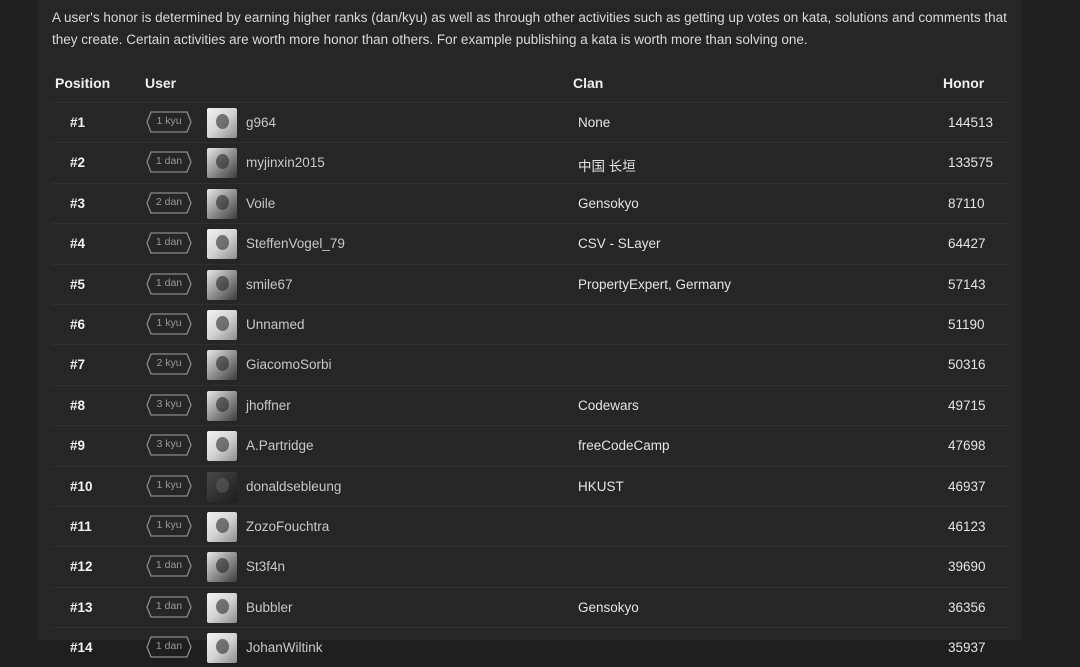 The height and width of the screenshot is (667, 1080). What do you see at coordinates (295, 243) in the screenshot?
I see `username-link: SteffenVogel_79` at bounding box center [295, 243].